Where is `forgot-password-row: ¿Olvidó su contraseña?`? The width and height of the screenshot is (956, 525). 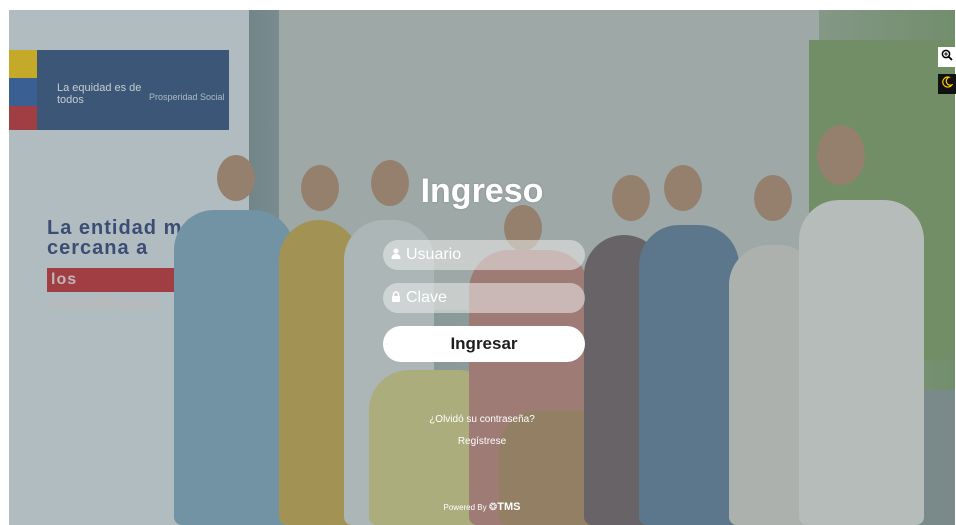
forgot-password-row: ¿Olvidó su contraseña? is located at coordinates (482, 419).